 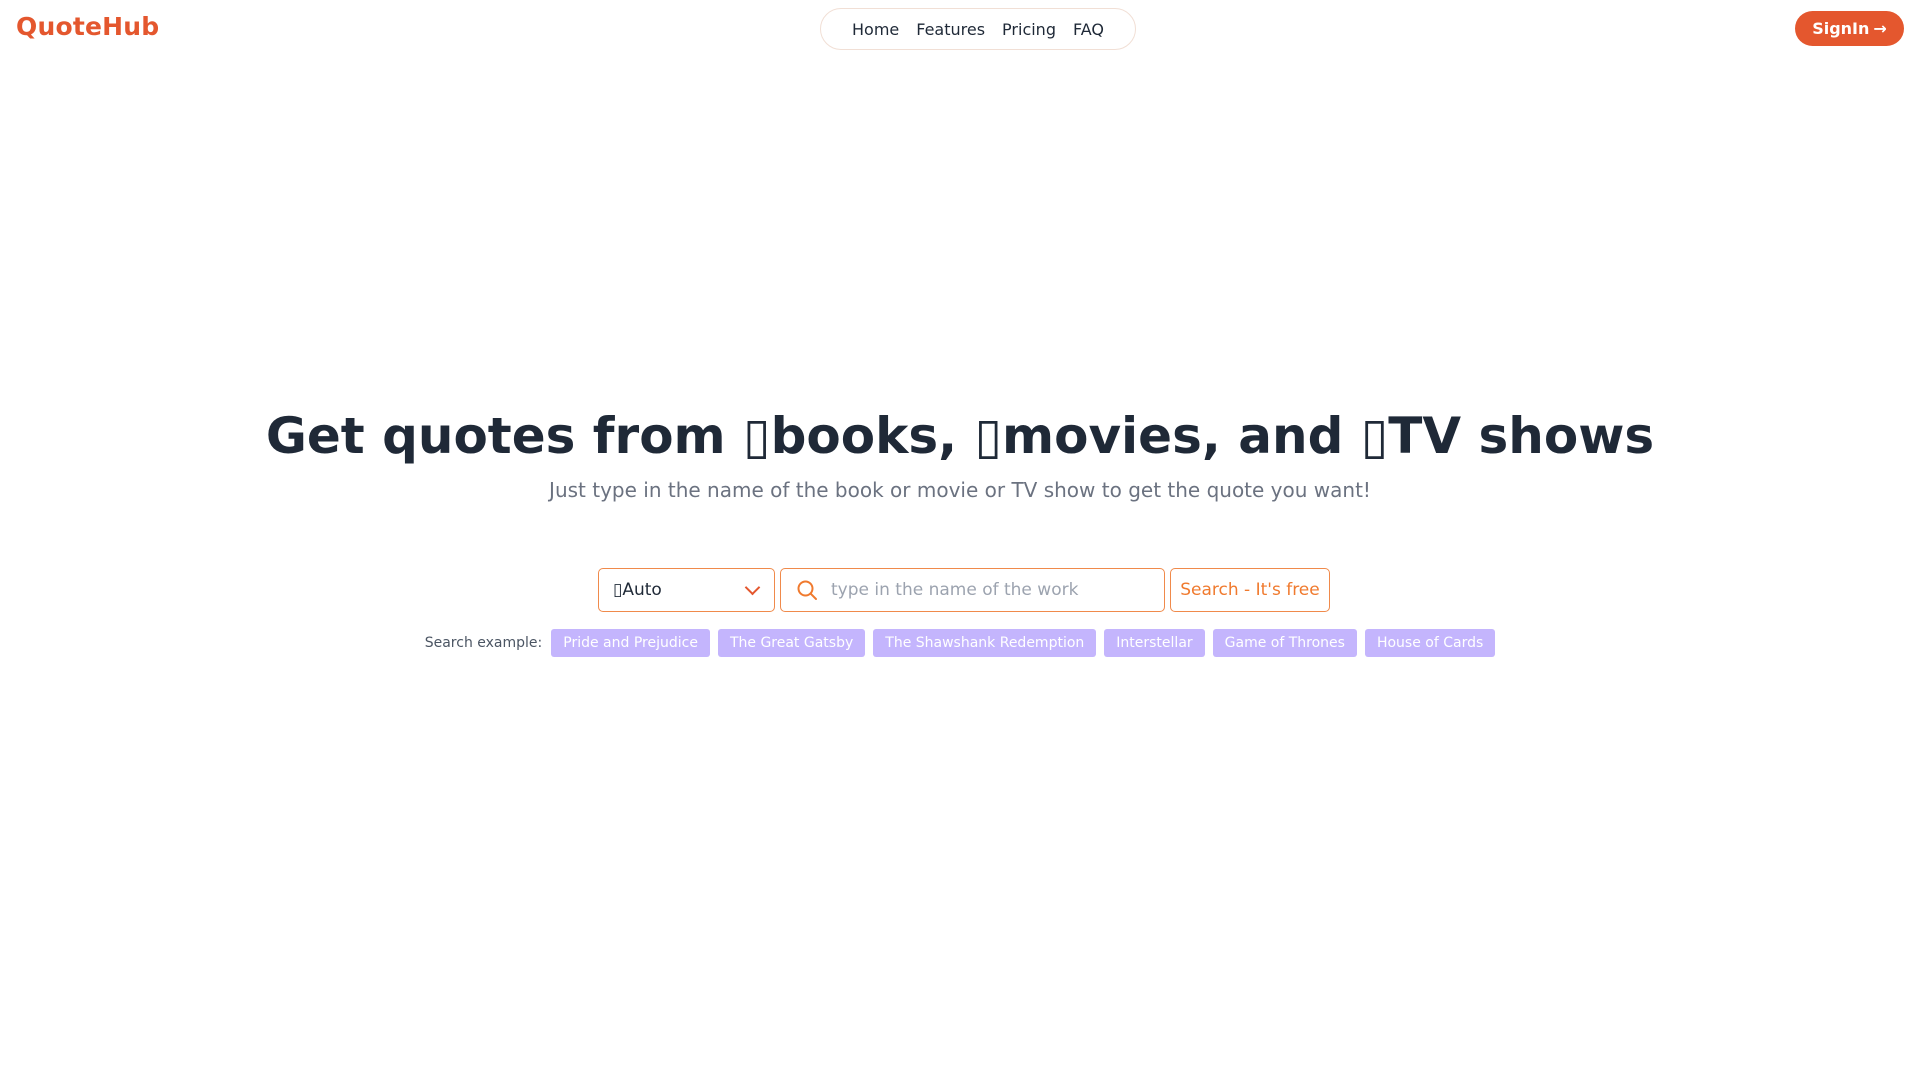 I want to click on example-chip-the-shawshank-redemption: The Shawshank Redemption, so click(x=985, y=643).